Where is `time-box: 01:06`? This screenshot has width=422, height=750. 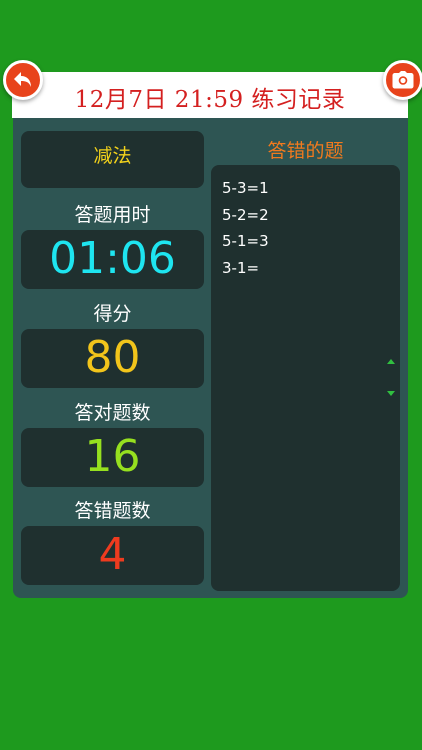
time-box: 01:06 is located at coordinates (112, 259).